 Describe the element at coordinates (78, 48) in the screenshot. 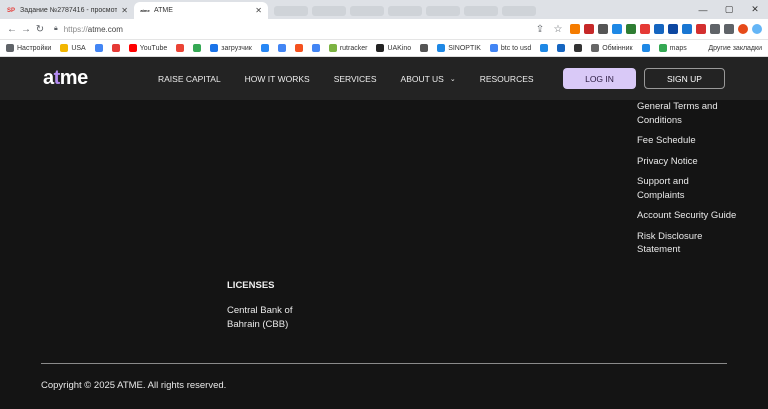

I see `bookmark-label: USA` at that location.